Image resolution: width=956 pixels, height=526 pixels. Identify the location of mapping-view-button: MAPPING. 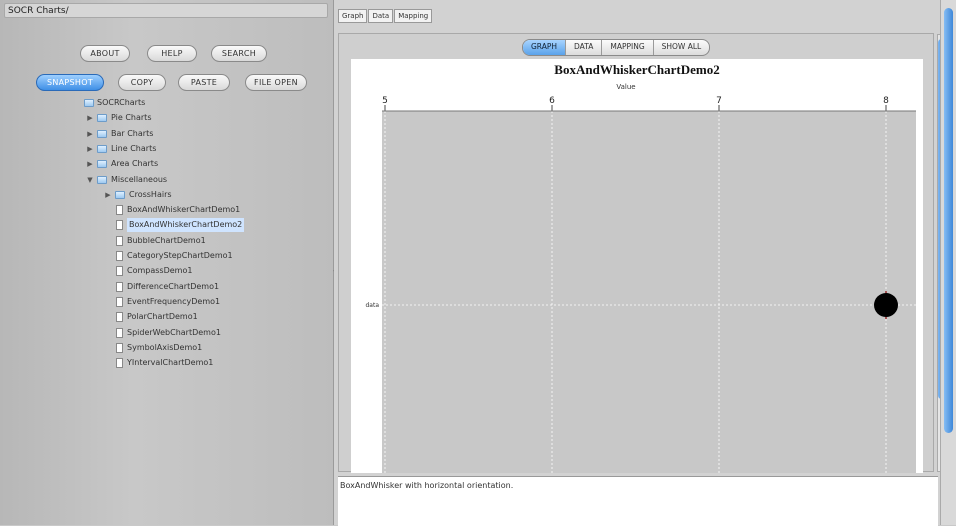
(628, 47).